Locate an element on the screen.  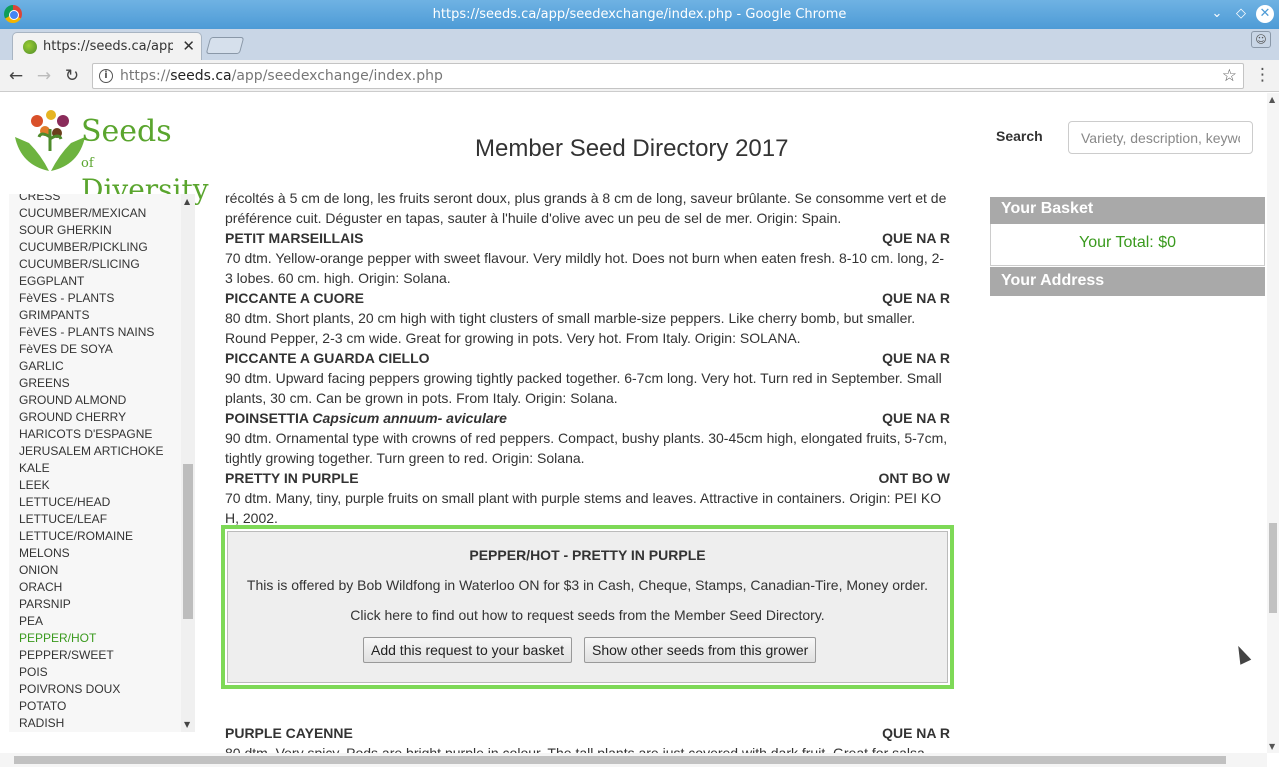
browser-tab: https://seeds.ca/app/ ✕ is located at coordinates (107, 46).